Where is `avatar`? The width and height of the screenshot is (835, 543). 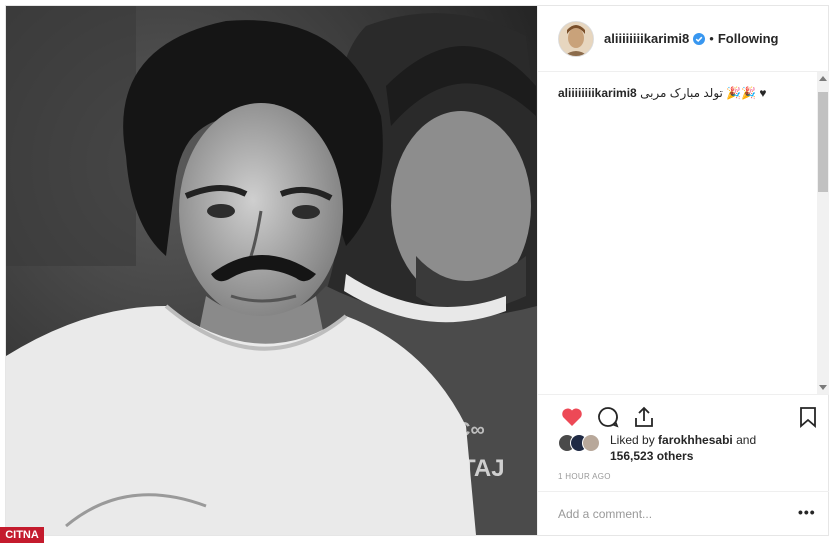 avatar is located at coordinates (576, 38).